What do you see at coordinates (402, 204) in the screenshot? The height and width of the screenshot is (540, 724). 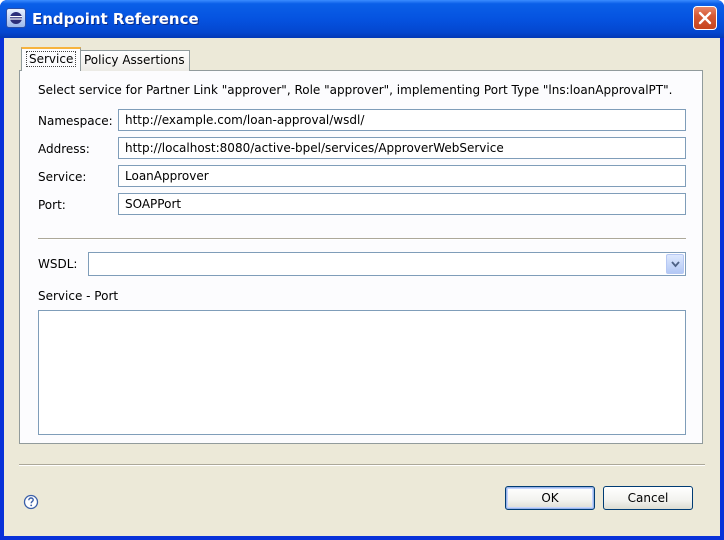 I see `port-field: SOAPPort` at bounding box center [402, 204].